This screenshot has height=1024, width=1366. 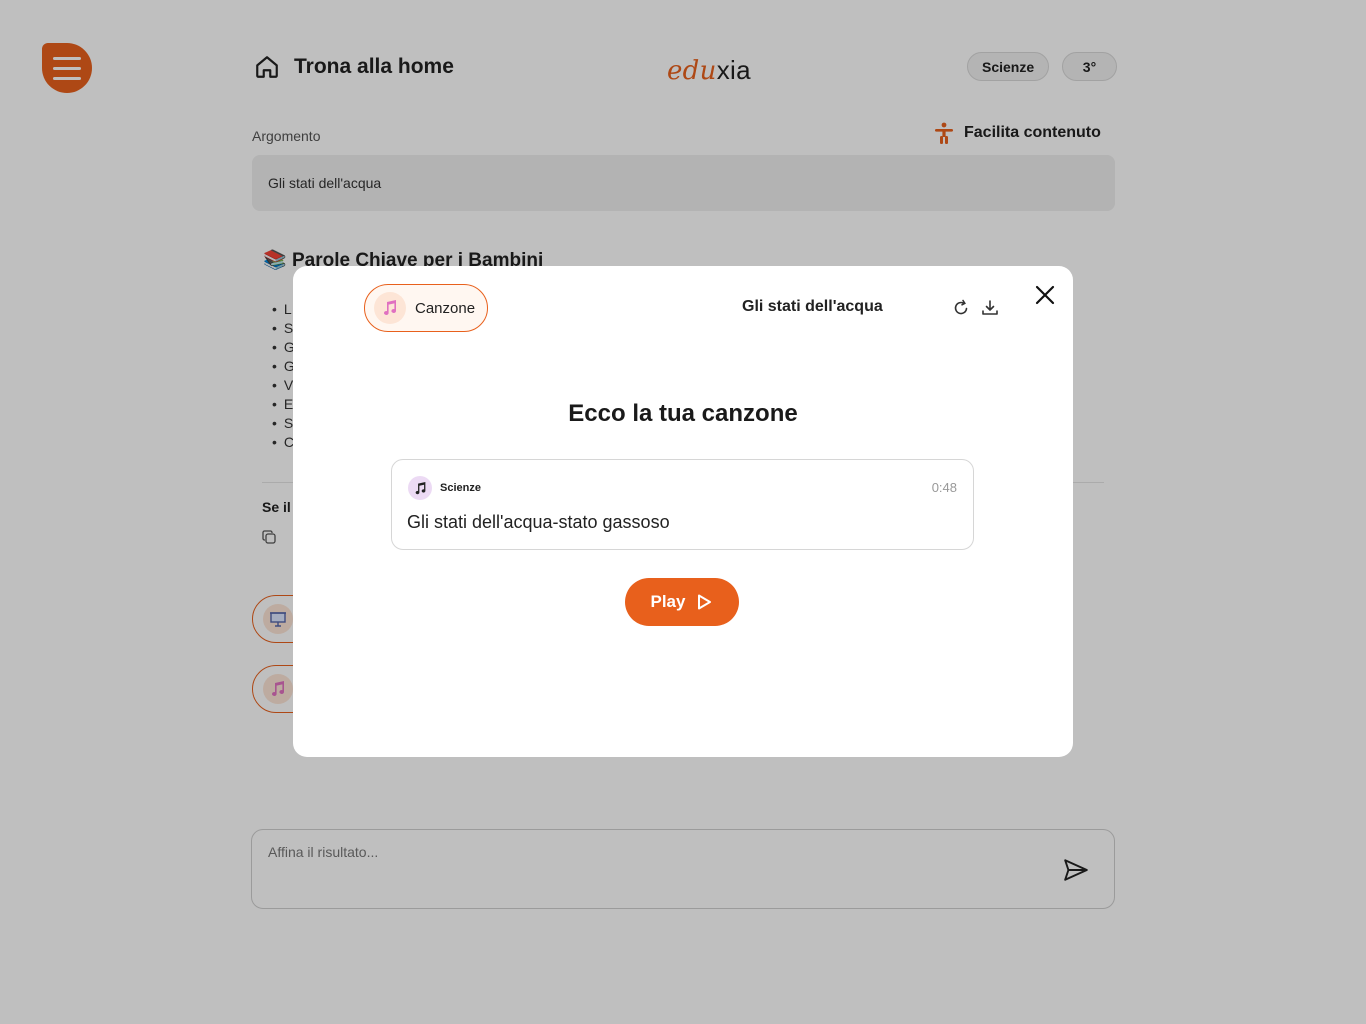 I want to click on song-duration: 0:48, so click(x=944, y=487).